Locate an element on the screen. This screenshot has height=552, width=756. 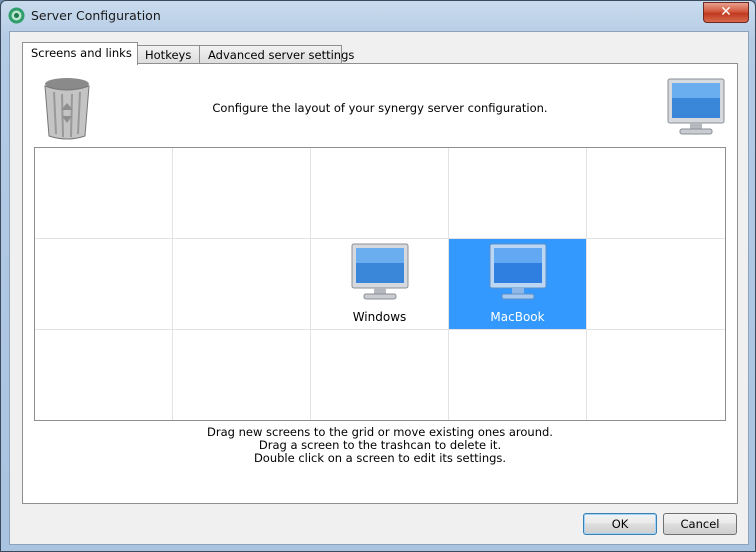
tab-advanced-server-settings: Advanced server settings is located at coordinates (276, 54).